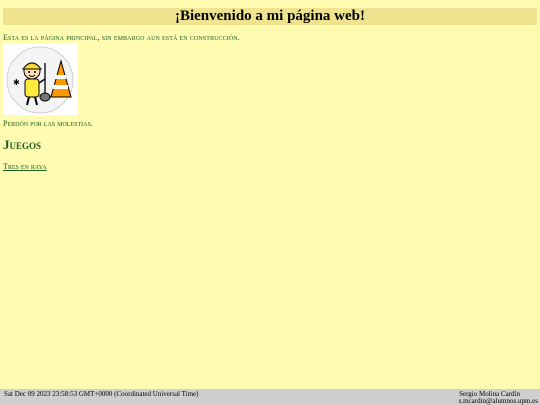  I want to click on games-heading: Juegos, so click(22, 144).